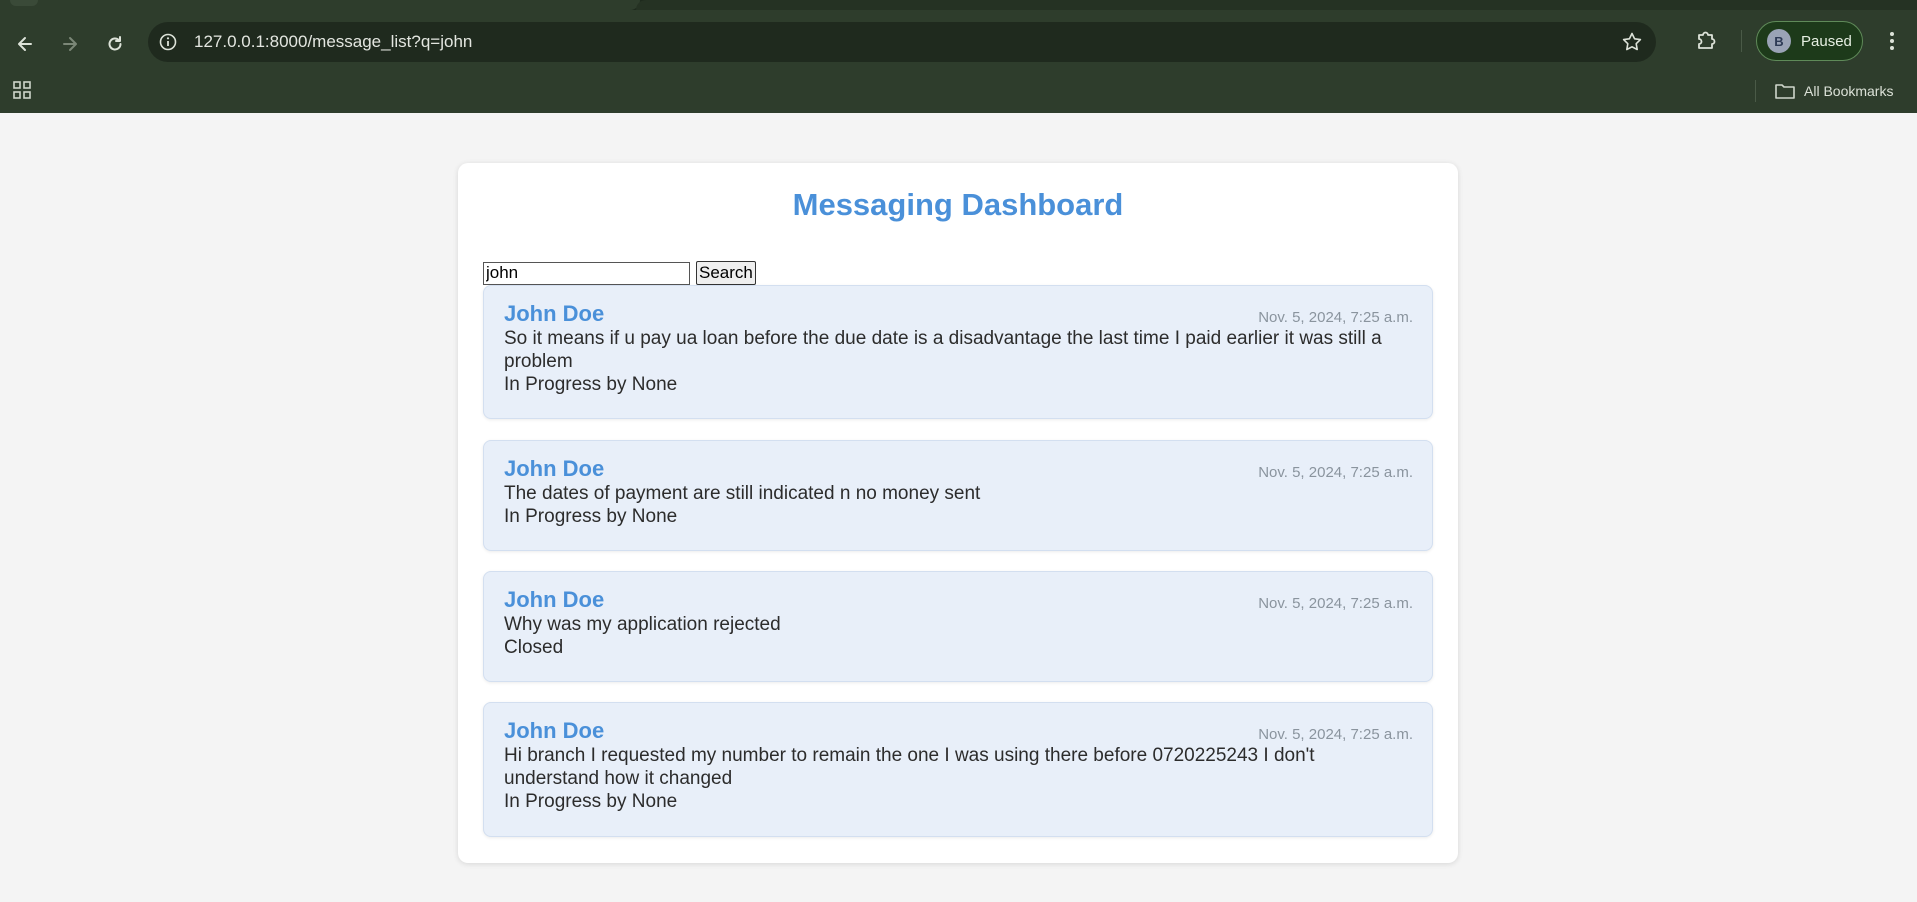  What do you see at coordinates (1892, 41) in the screenshot?
I see `kebab-menu-icon` at bounding box center [1892, 41].